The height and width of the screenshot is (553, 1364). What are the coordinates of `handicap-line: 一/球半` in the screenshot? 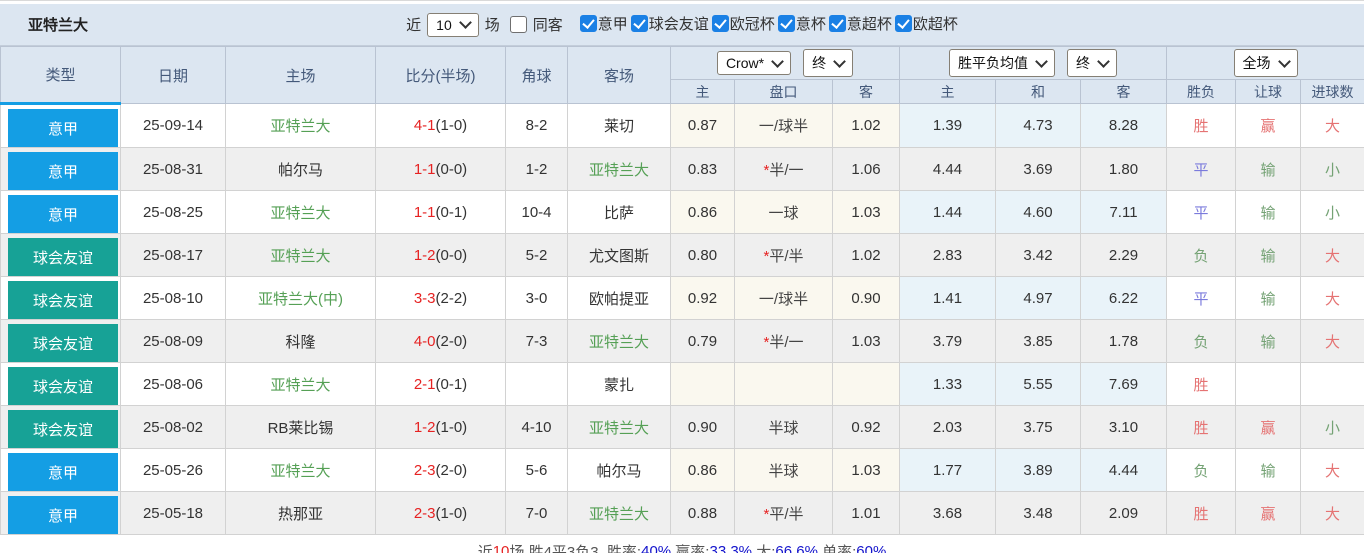 It's located at (783, 298).